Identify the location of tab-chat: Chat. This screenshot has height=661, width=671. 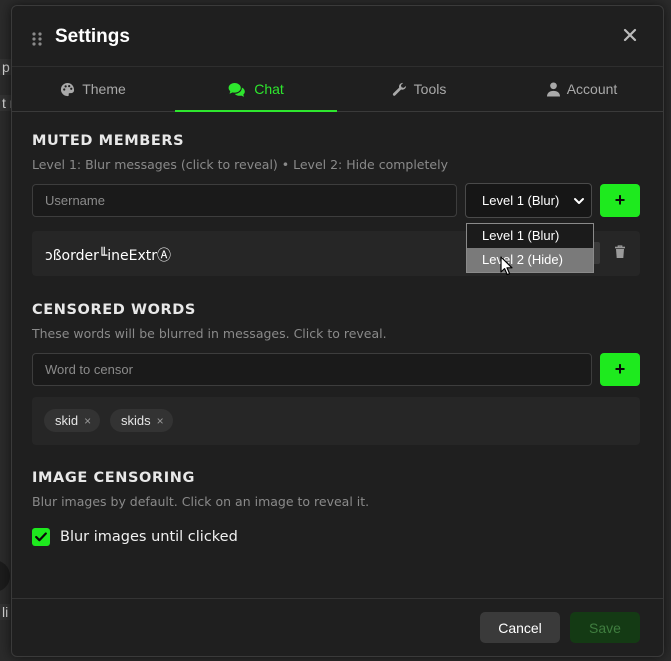
(256, 89).